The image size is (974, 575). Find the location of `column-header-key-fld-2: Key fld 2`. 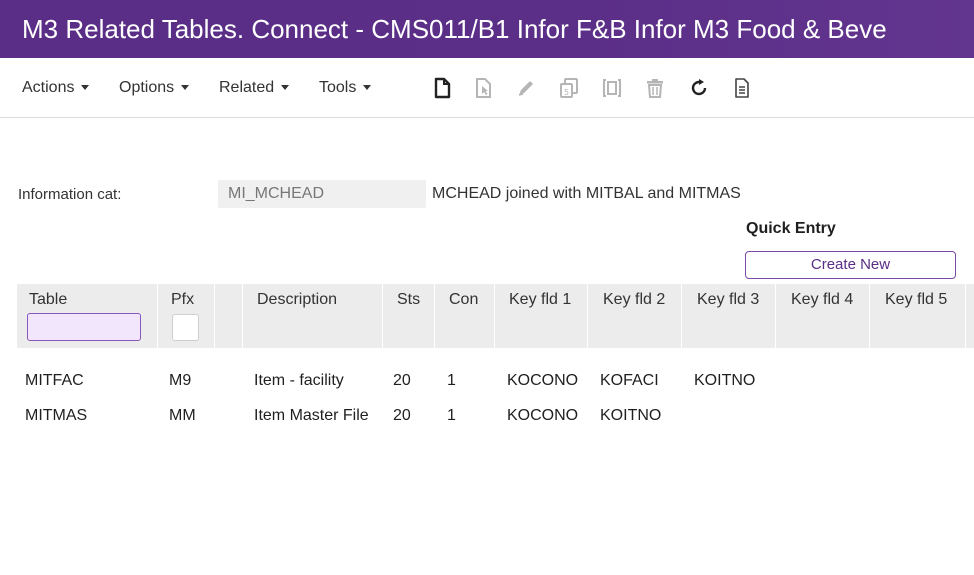

column-header-key-fld-2: Key fld 2 is located at coordinates (635, 316).